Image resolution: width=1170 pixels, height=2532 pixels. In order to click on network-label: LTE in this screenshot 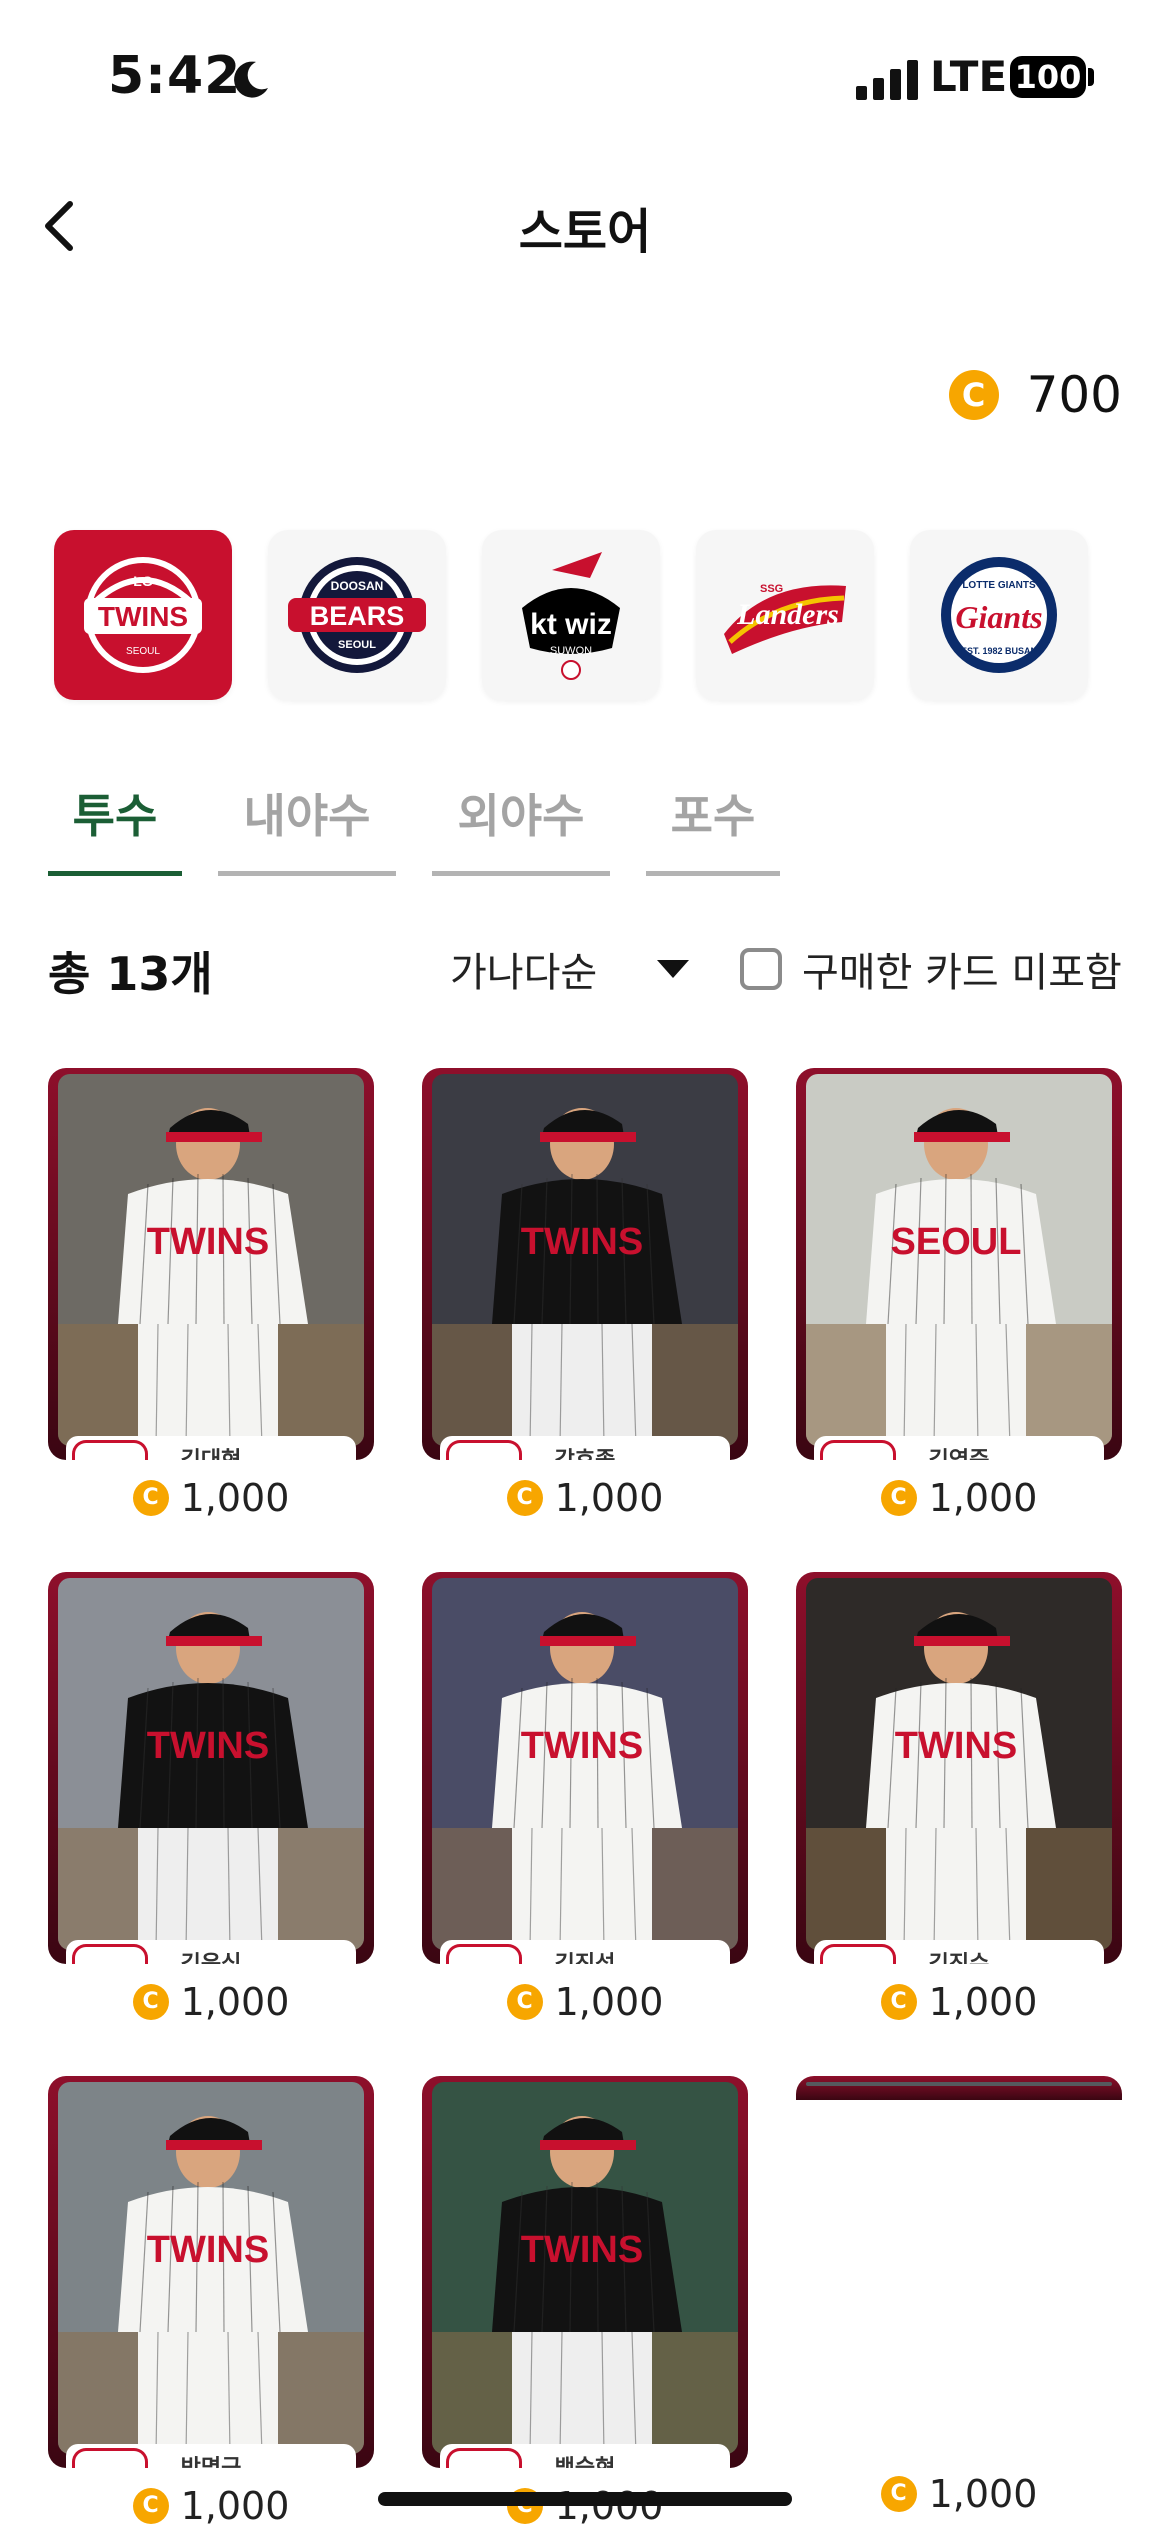, I will do `click(969, 76)`.